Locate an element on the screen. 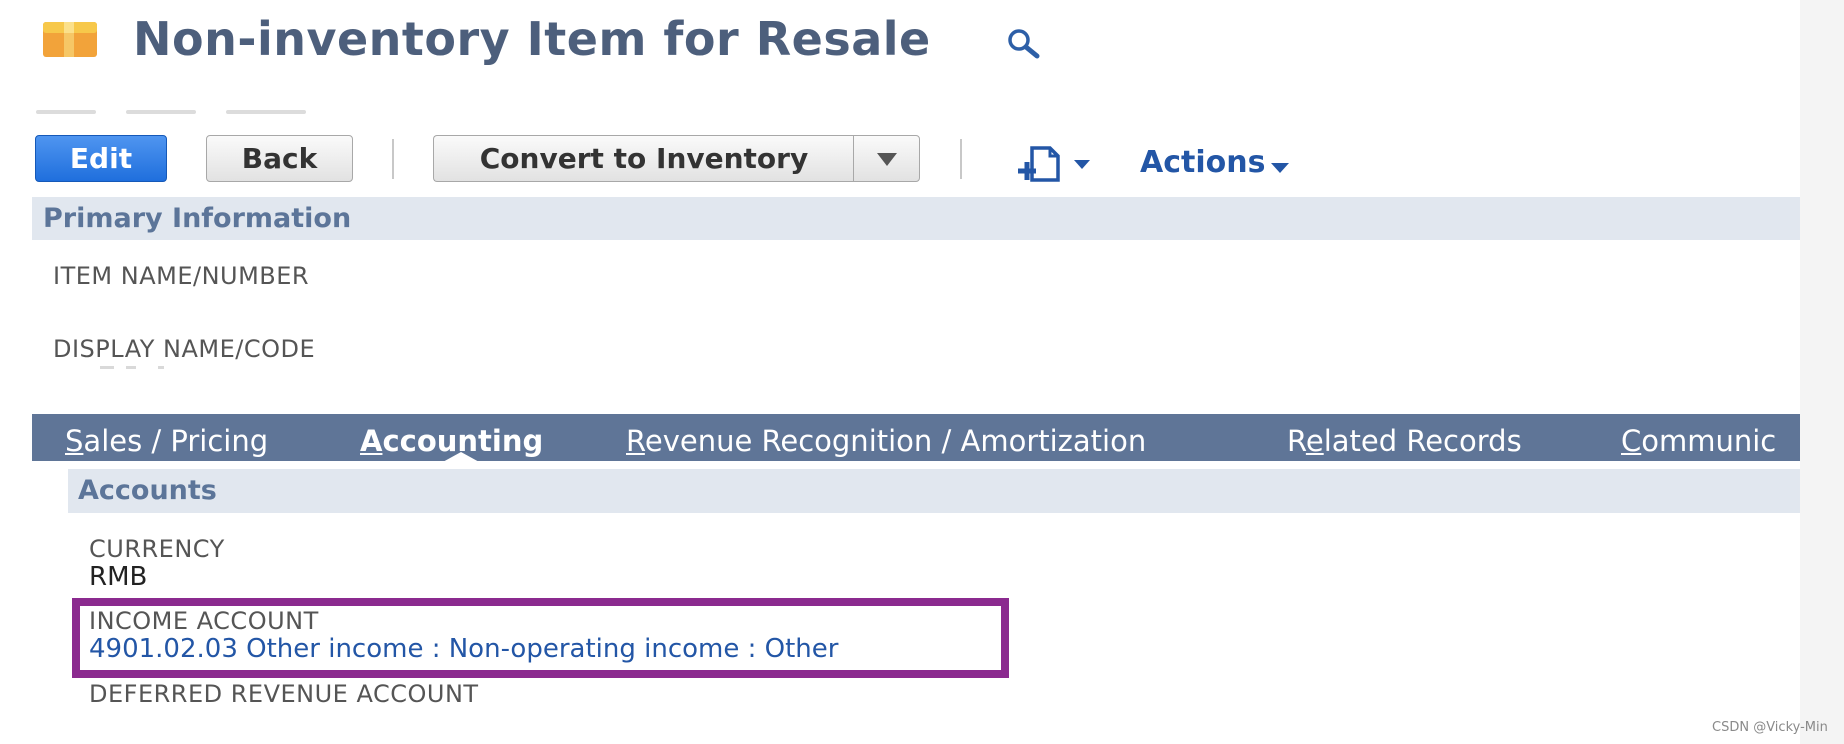 The height and width of the screenshot is (744, 1844). tab-communication: Communic is located at coordinates (1698, 441).